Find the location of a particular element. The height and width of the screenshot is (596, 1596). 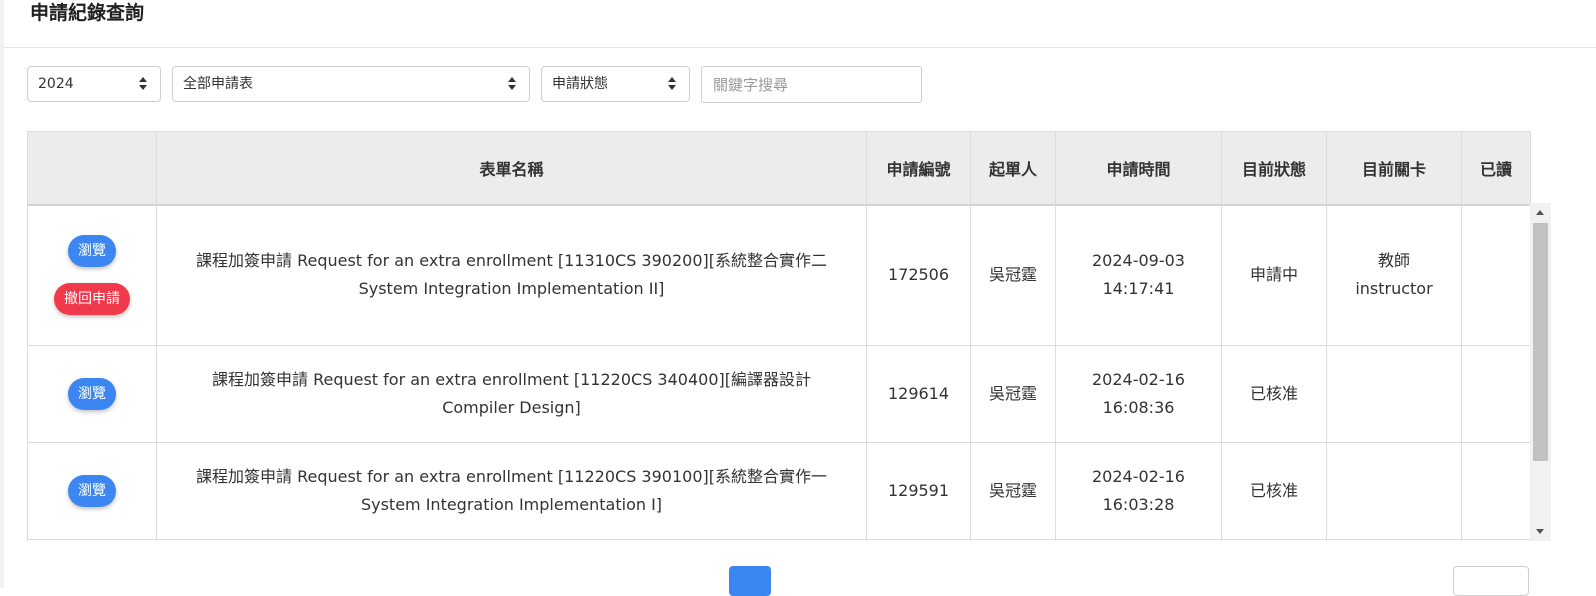

form-type-select-value: 全部申請表 is located at coordinates (218, 84).